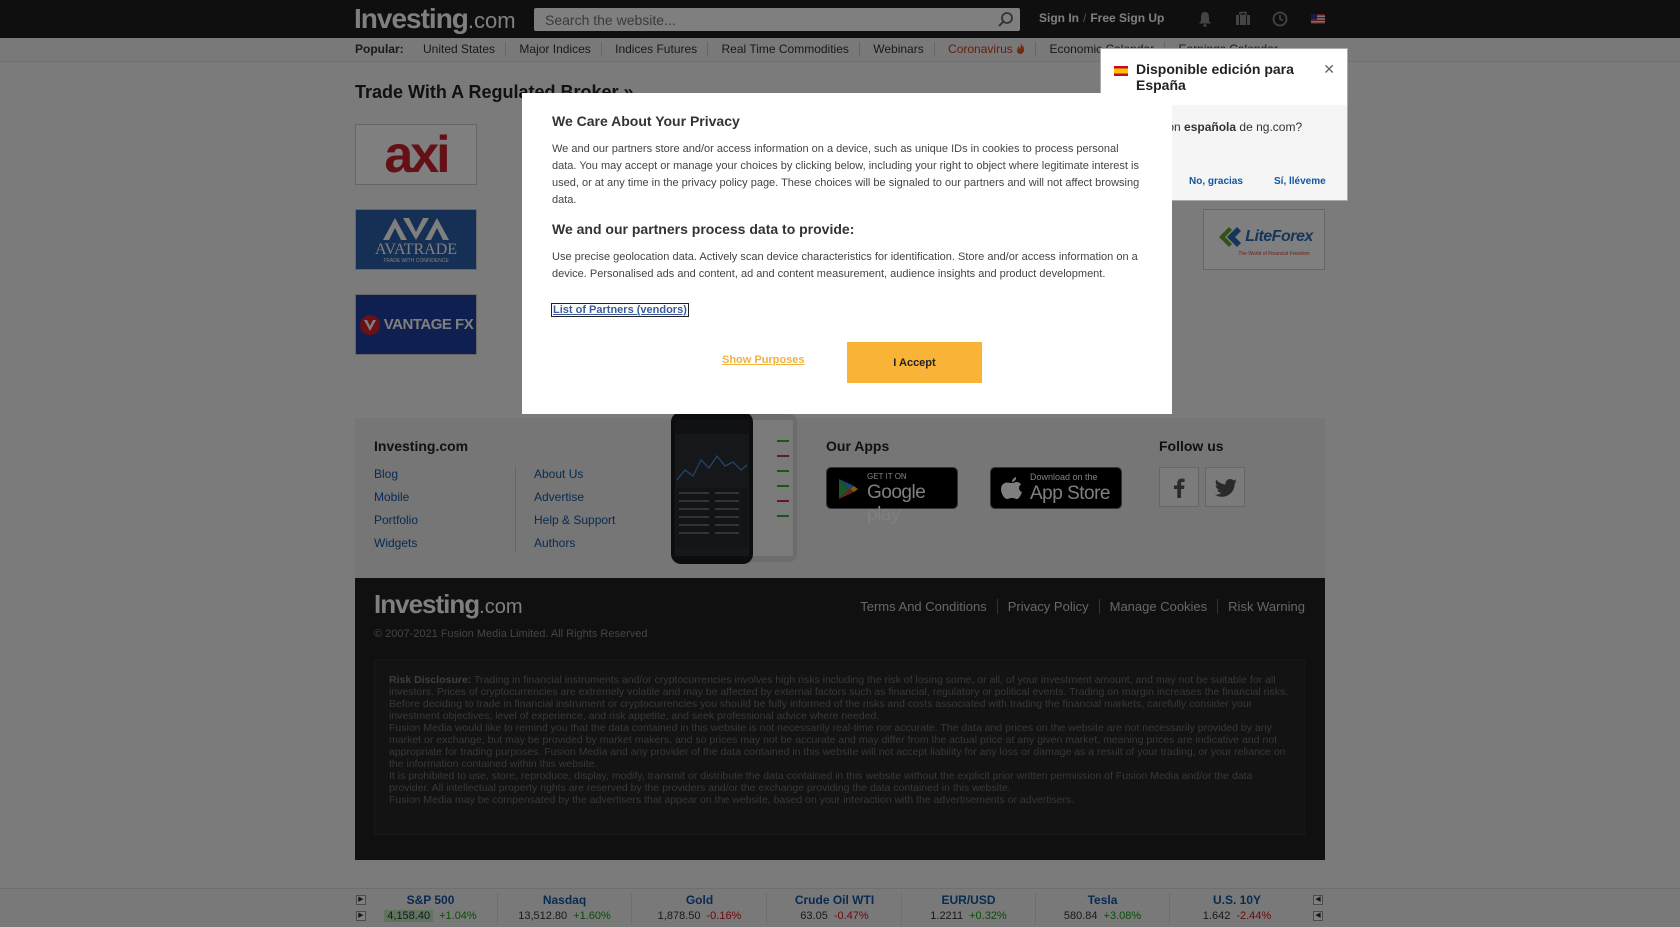 This screenshot has height=927, width=1680. I want to click on accept-button: I Accept, so click(914, 362).